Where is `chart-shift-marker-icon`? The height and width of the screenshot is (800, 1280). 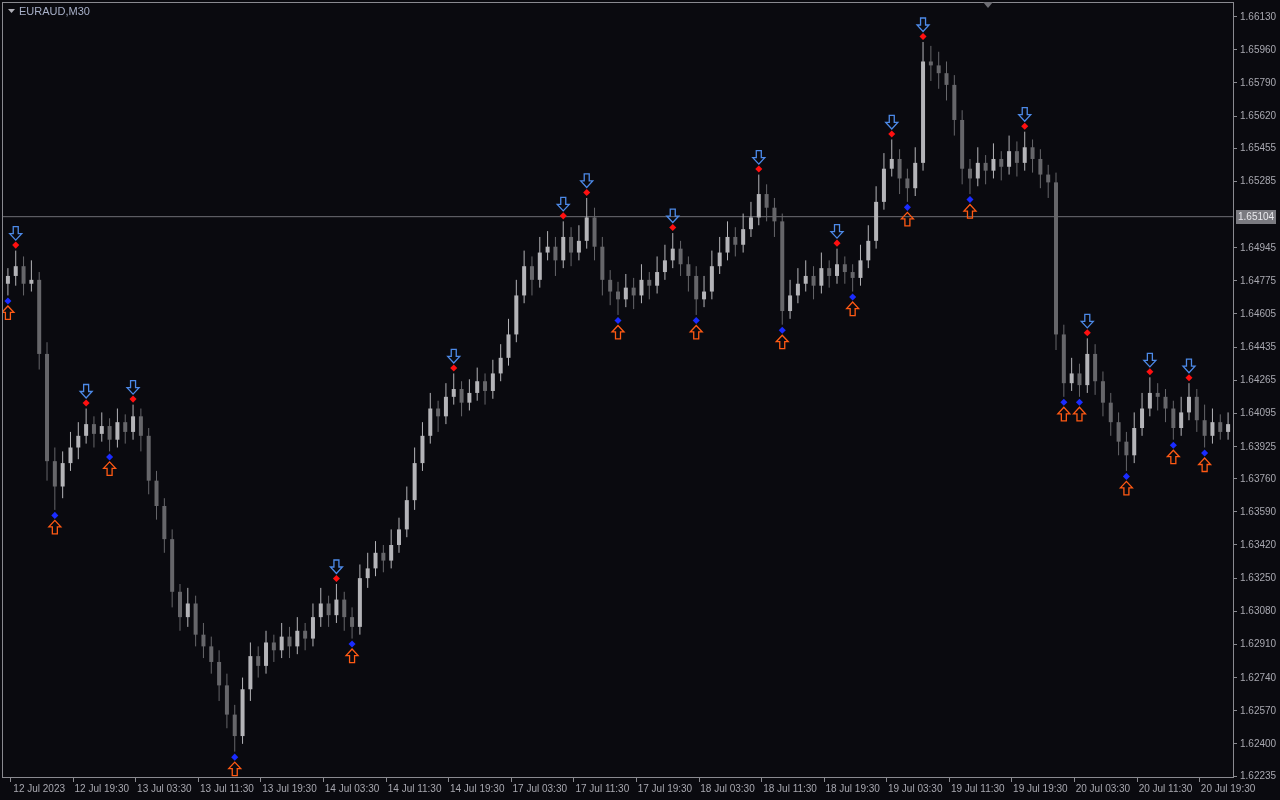
chart-shift-marker-icon is located at coordinates (988, 5).